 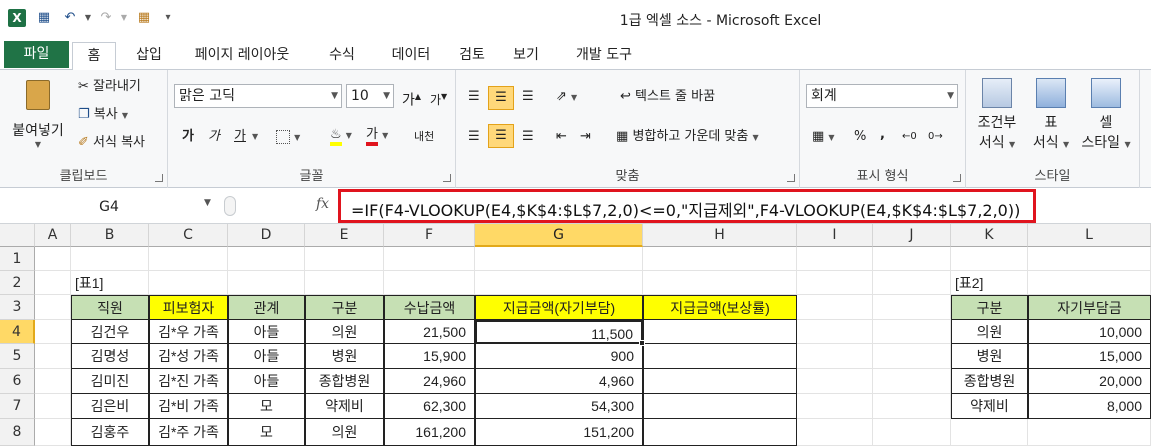 What do you see at coordinates (111, 143) in the screenshot?
I see `format-painter-button: ✐ 서식 복사` at bounding box center [111, 143].